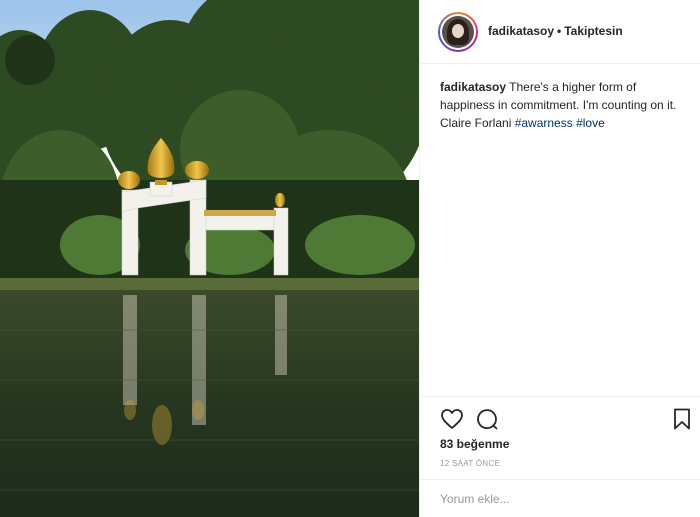 Image resolution: width=700 pixels, height=517 pixels. What do you see at coordinates (470, 463) in the screenshot?
I see `post-timestamp: 12 SAAT ÖNCE` at bounding box center [470, 463].